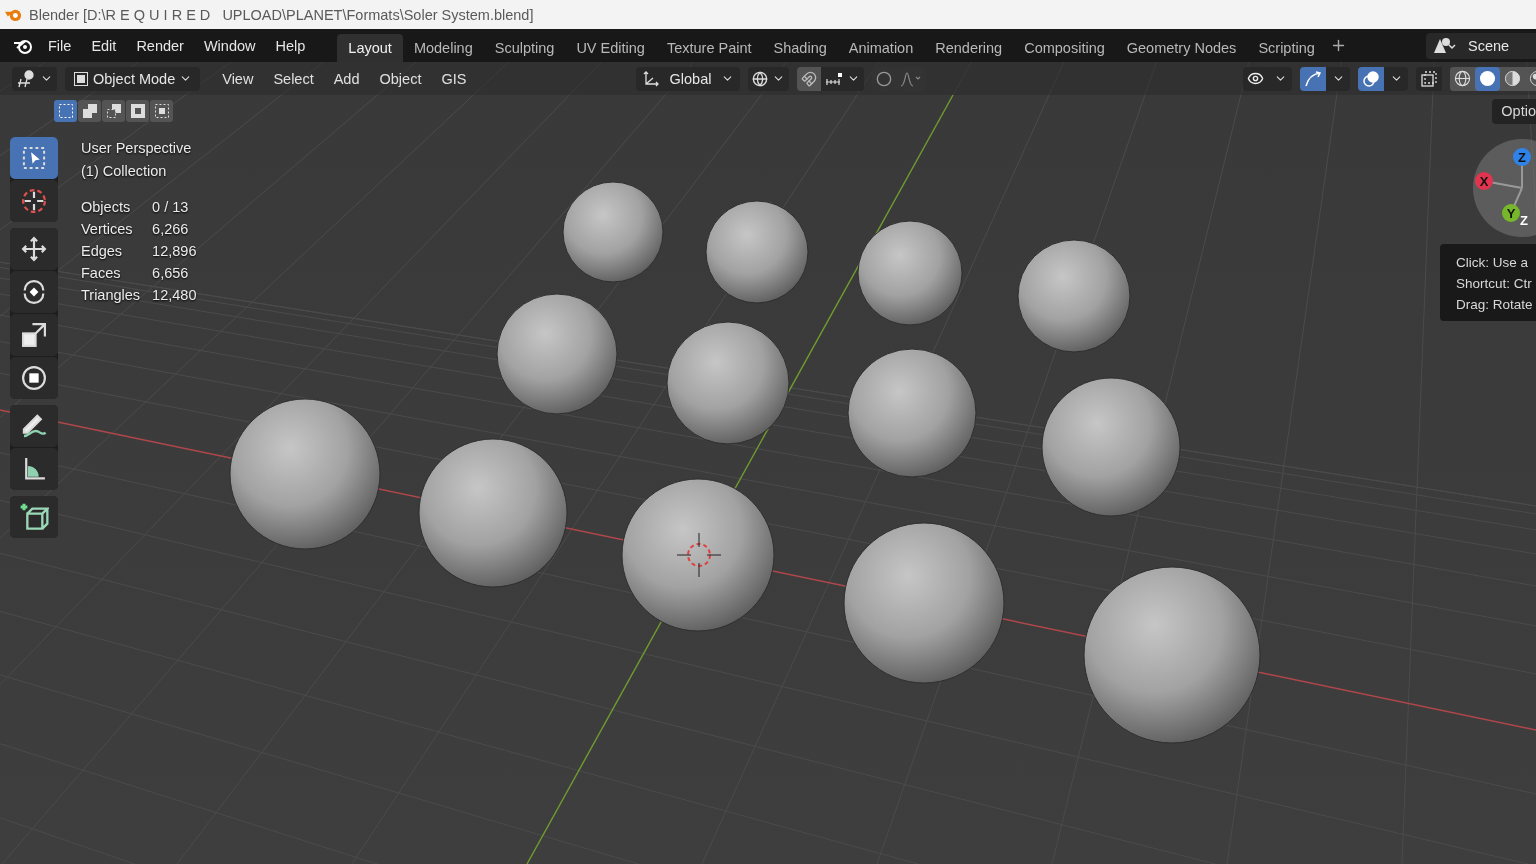 This screenshot has width=1536, height=864. I want to click on header-menu-item: Add, so click(346, 78).